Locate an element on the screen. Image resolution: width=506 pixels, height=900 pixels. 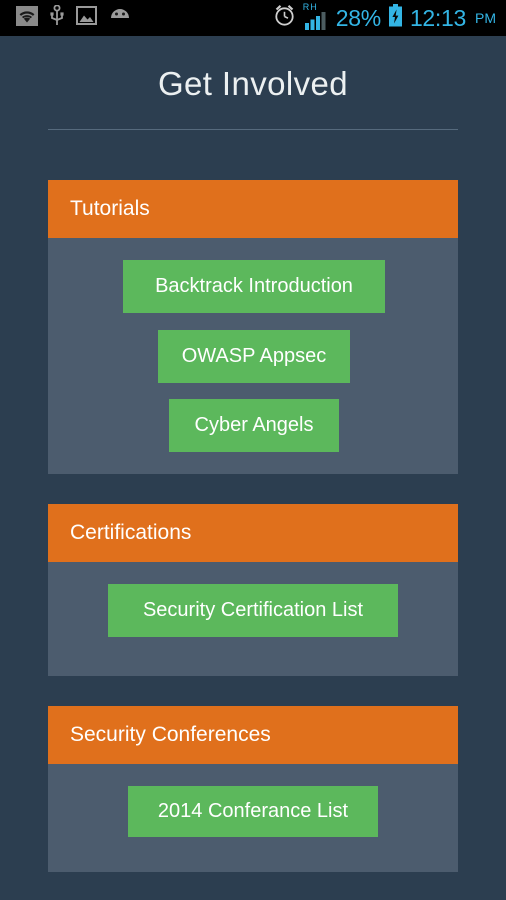
title-divider is located at coordinates (253, 129).